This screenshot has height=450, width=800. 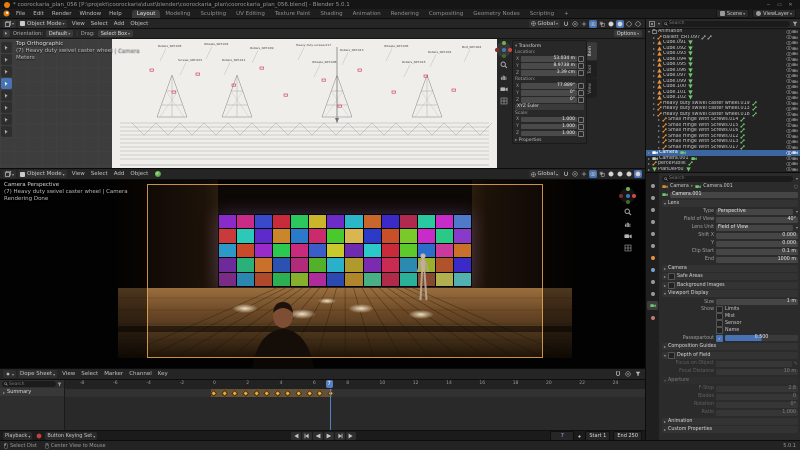 What do you see at coordinates (638, 24) in the screenshot?
I see `shading-rendered-icon` at bounding box center [638, 24].